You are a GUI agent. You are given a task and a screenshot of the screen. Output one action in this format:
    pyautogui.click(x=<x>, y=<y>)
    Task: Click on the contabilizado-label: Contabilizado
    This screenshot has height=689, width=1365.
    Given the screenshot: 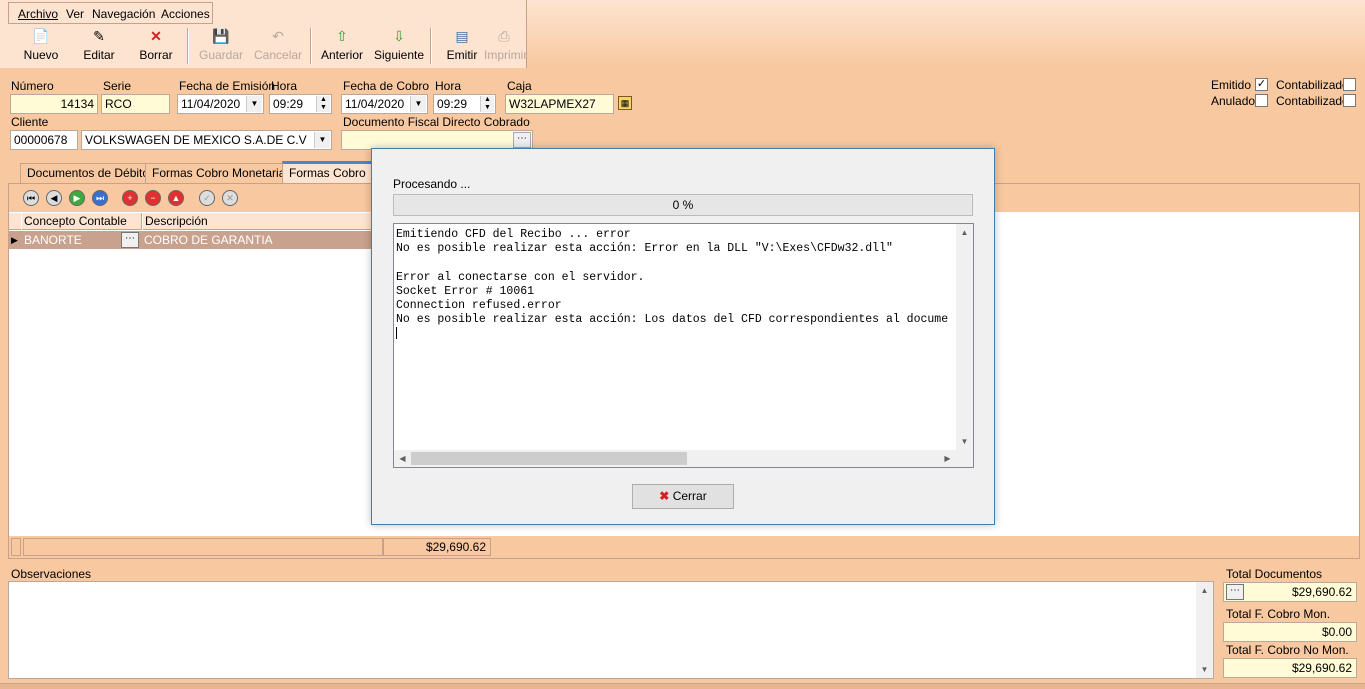 What is the action you would take?
    pyautogui.click(x=1312, y=101)
    